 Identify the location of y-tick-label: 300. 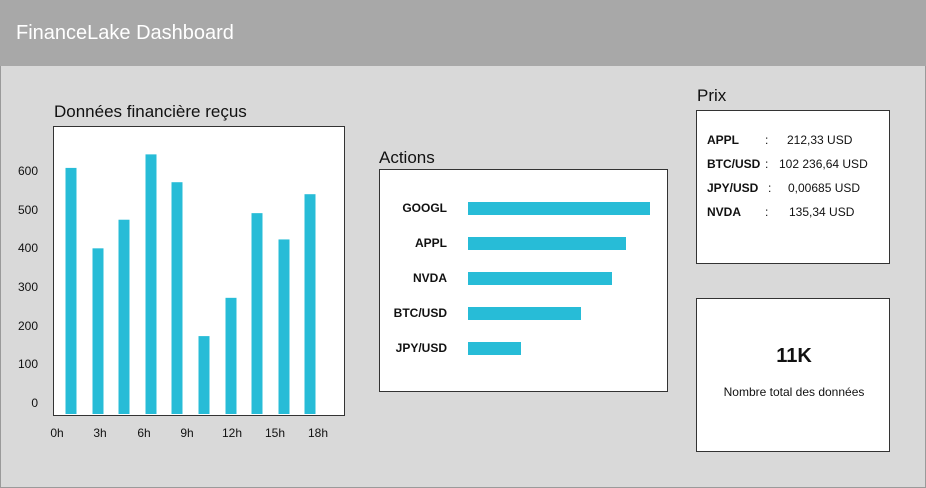
(27, 287).